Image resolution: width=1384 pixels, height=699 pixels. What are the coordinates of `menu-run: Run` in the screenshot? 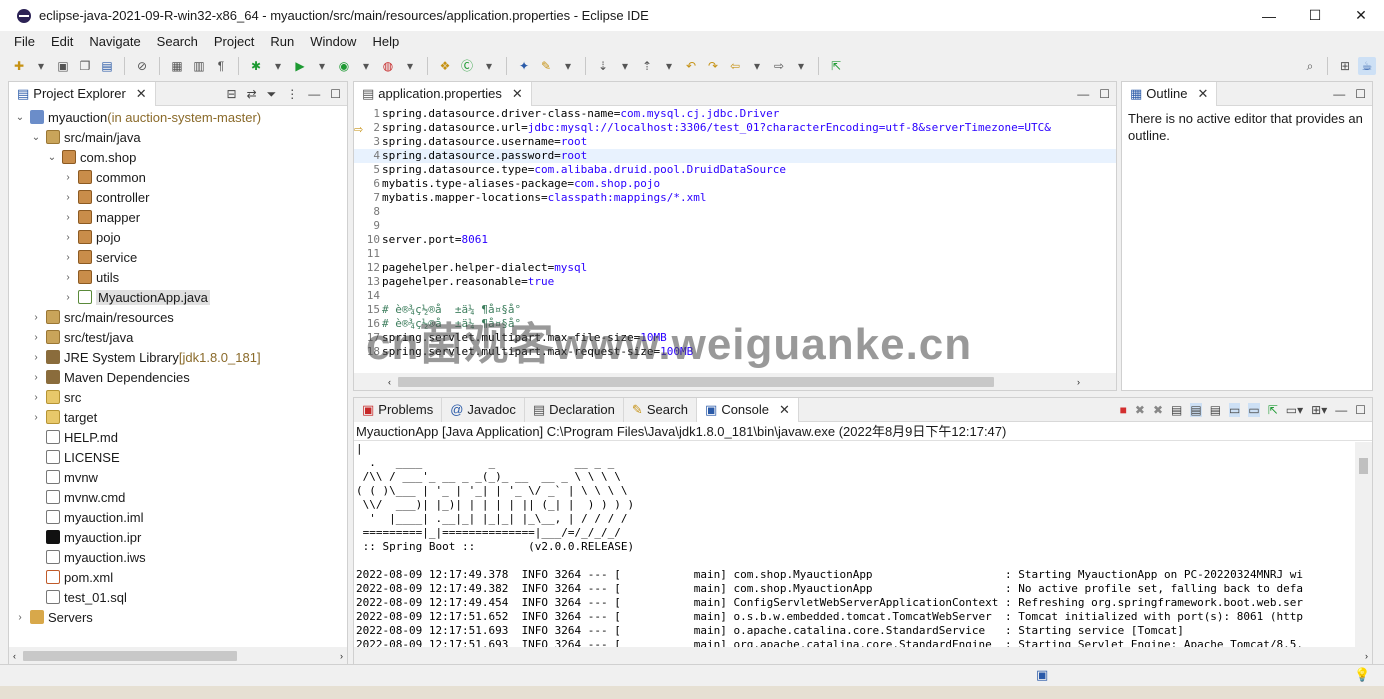 It's located at (282, 41).